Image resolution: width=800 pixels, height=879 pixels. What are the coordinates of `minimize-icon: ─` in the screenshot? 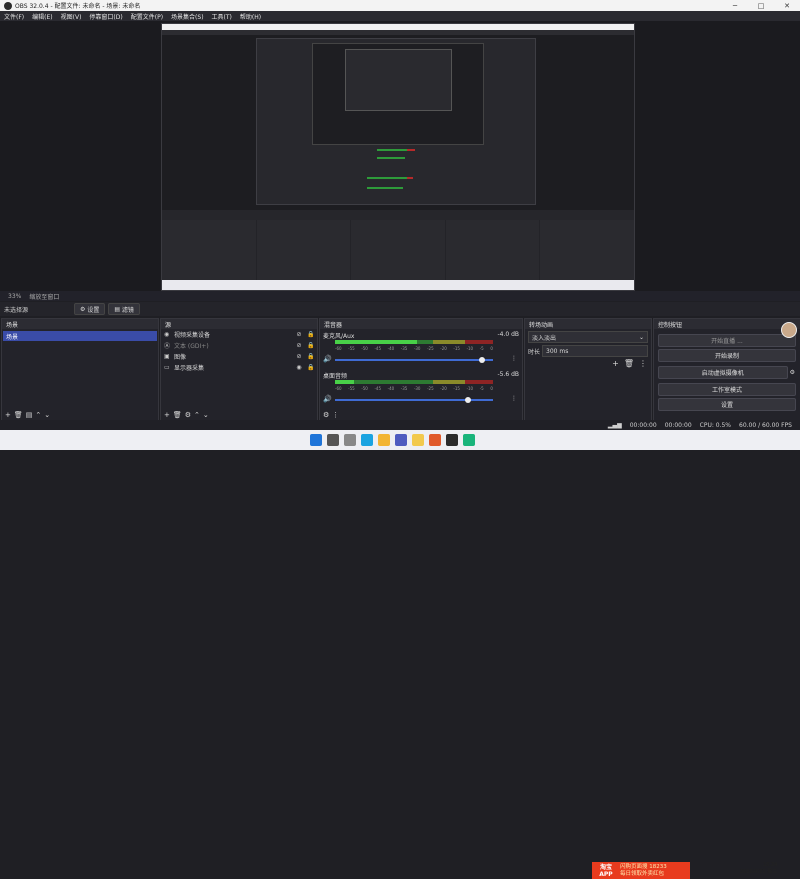 It's located at (735, 6).